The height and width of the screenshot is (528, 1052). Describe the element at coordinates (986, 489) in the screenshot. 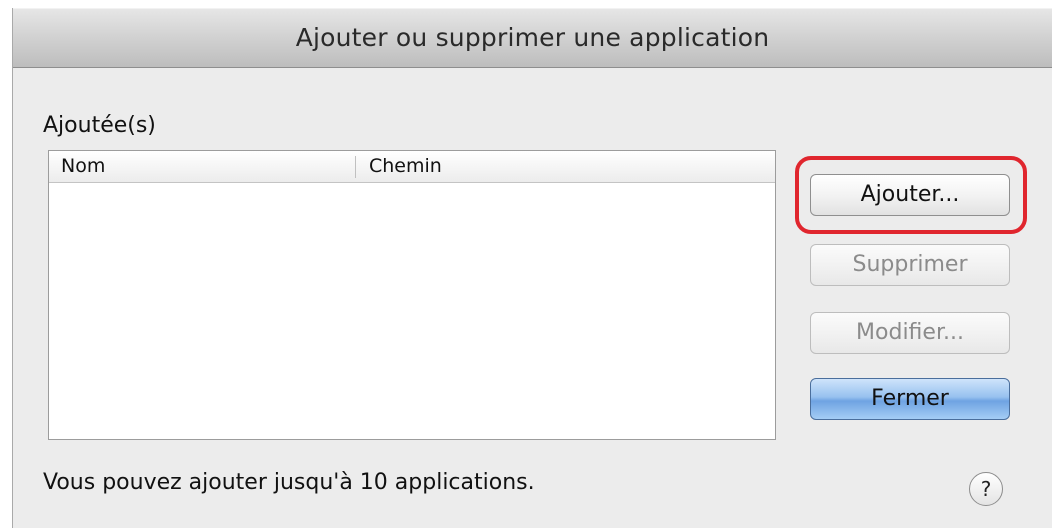

I see `help-icon: ?` at that location.